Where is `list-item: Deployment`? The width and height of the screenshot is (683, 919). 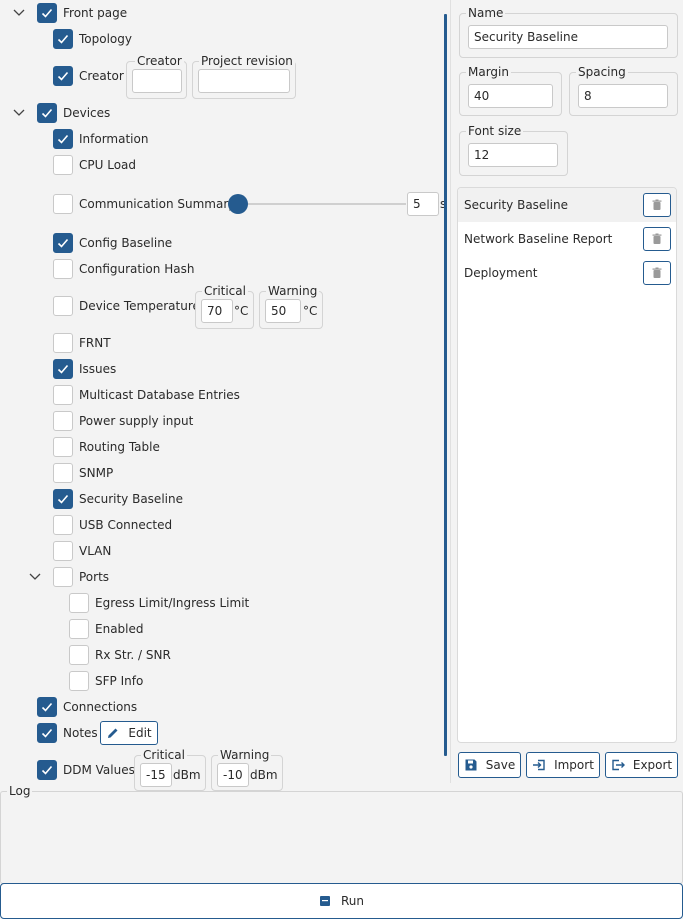 list-item: Deployment is located at coordinates (567, 273).